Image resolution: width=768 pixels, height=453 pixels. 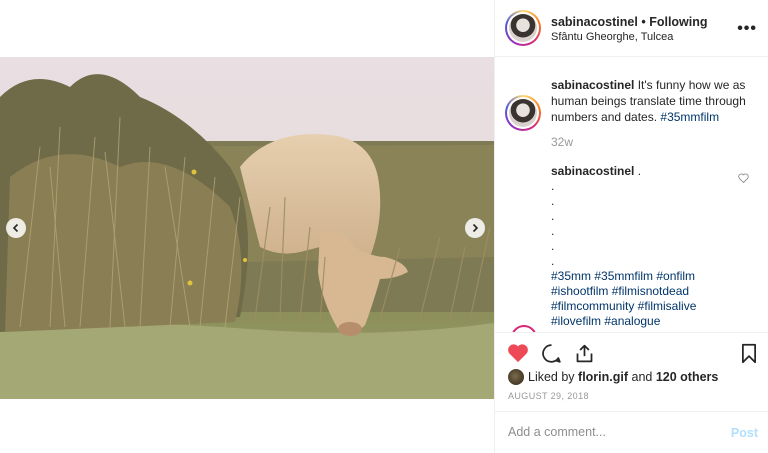 What do you see at coordinates (687, 377) in the screenshot?
I see `likes-others: 120 others` at bounding box center [687, 377].